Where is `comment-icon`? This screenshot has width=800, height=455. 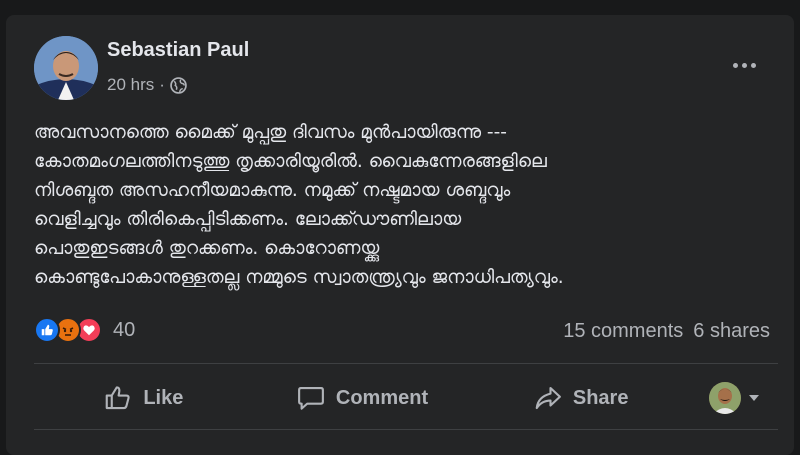 comment-icon is located at coordinates (310, 398).